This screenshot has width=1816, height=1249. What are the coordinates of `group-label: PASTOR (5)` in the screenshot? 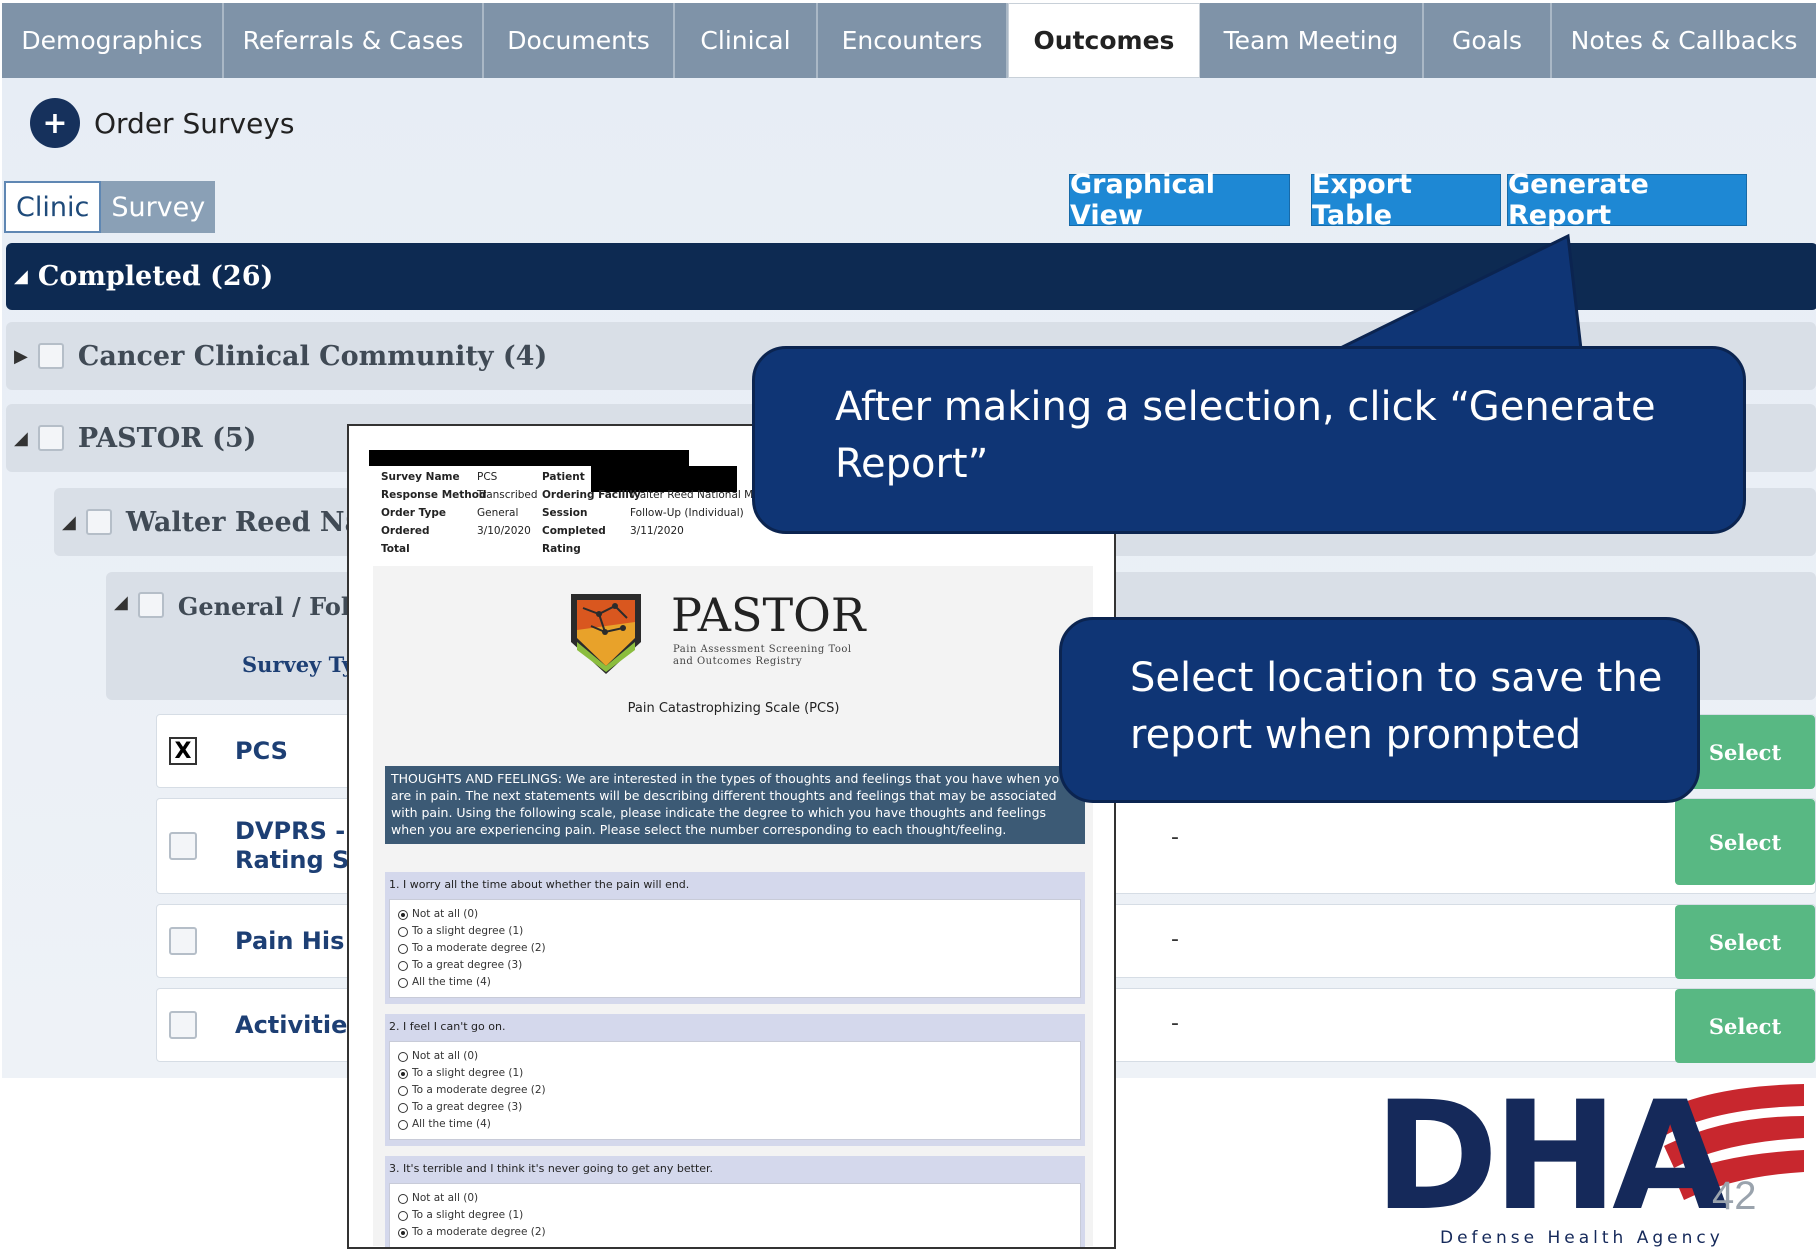 It's located at (167, 438).